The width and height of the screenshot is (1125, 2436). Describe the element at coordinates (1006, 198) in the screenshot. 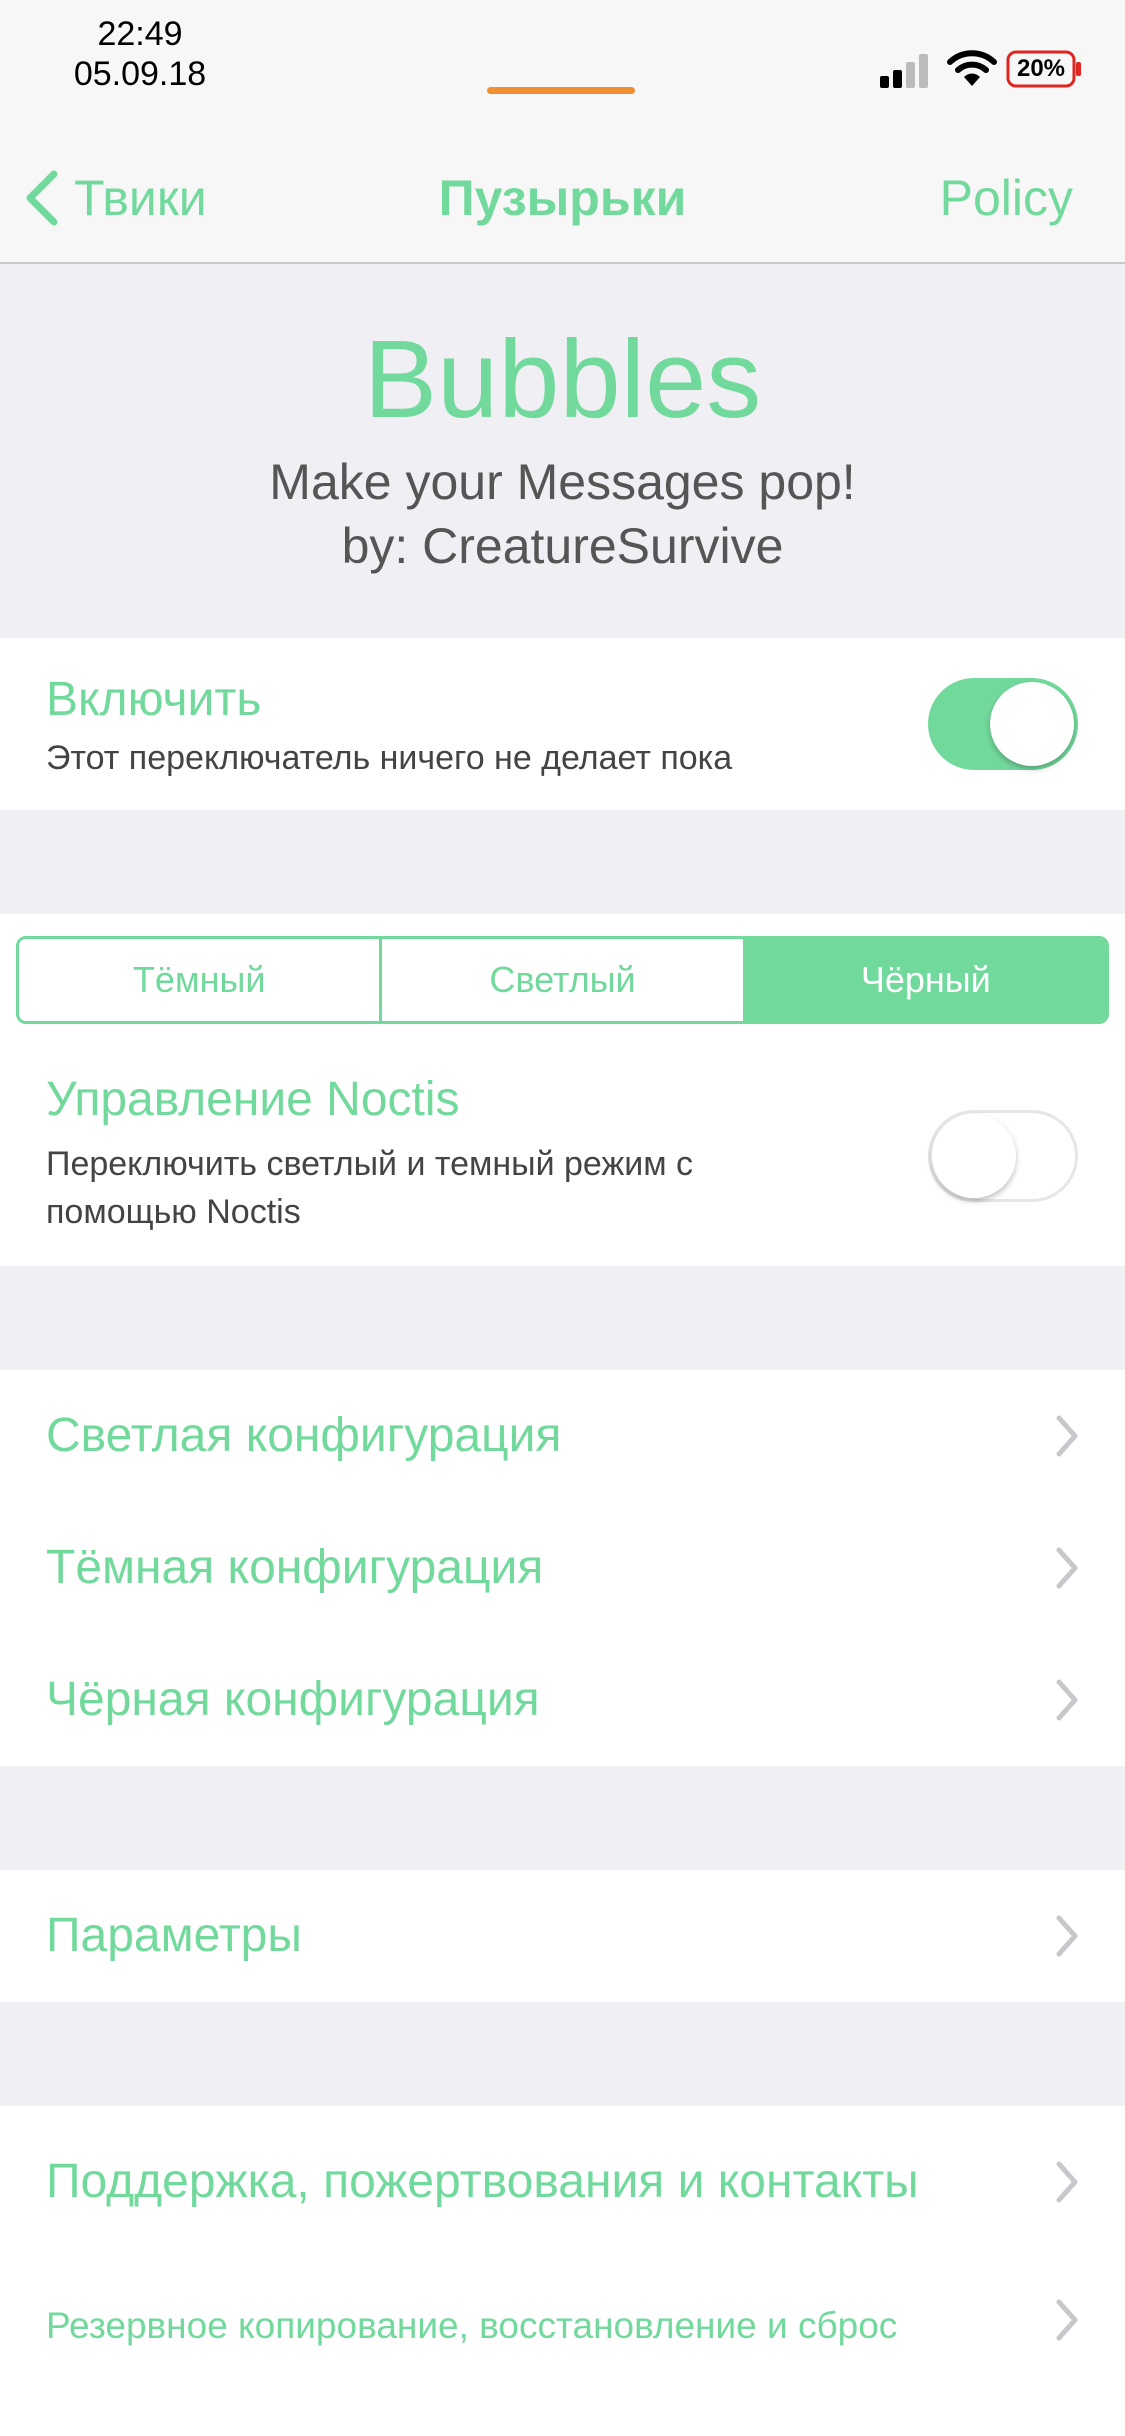

I see `policy-button: Policy` at that location.